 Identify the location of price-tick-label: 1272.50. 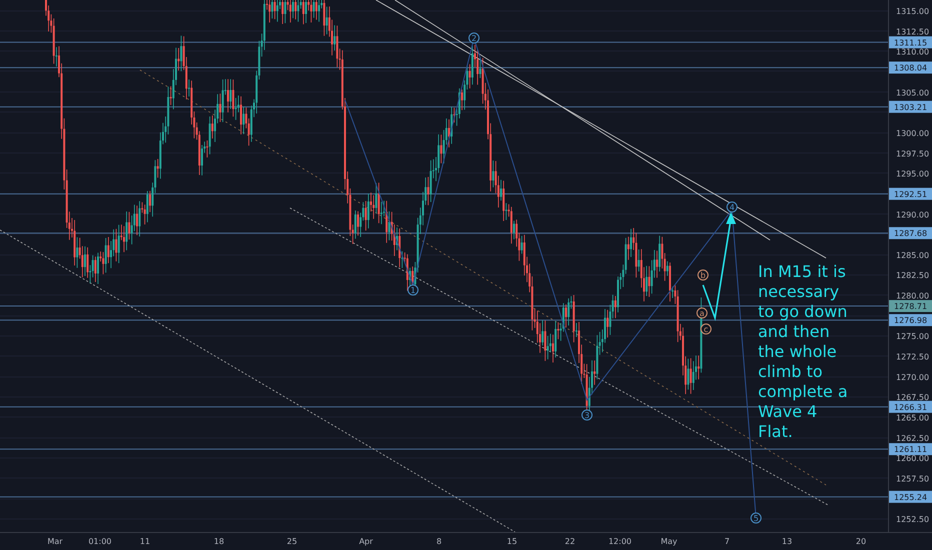
(913, 357).